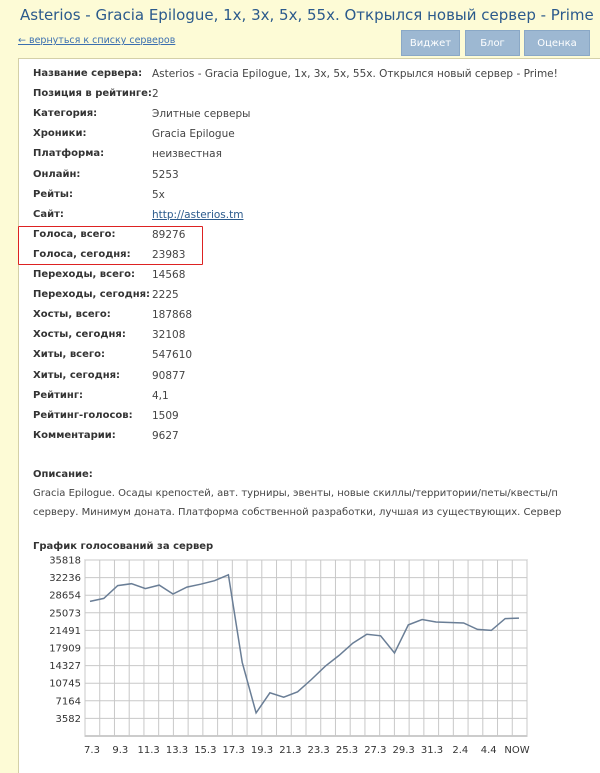  Describe the element at coordinates (65, 561) in the screenshot. I see `y-tick-label: 35818` at that location.